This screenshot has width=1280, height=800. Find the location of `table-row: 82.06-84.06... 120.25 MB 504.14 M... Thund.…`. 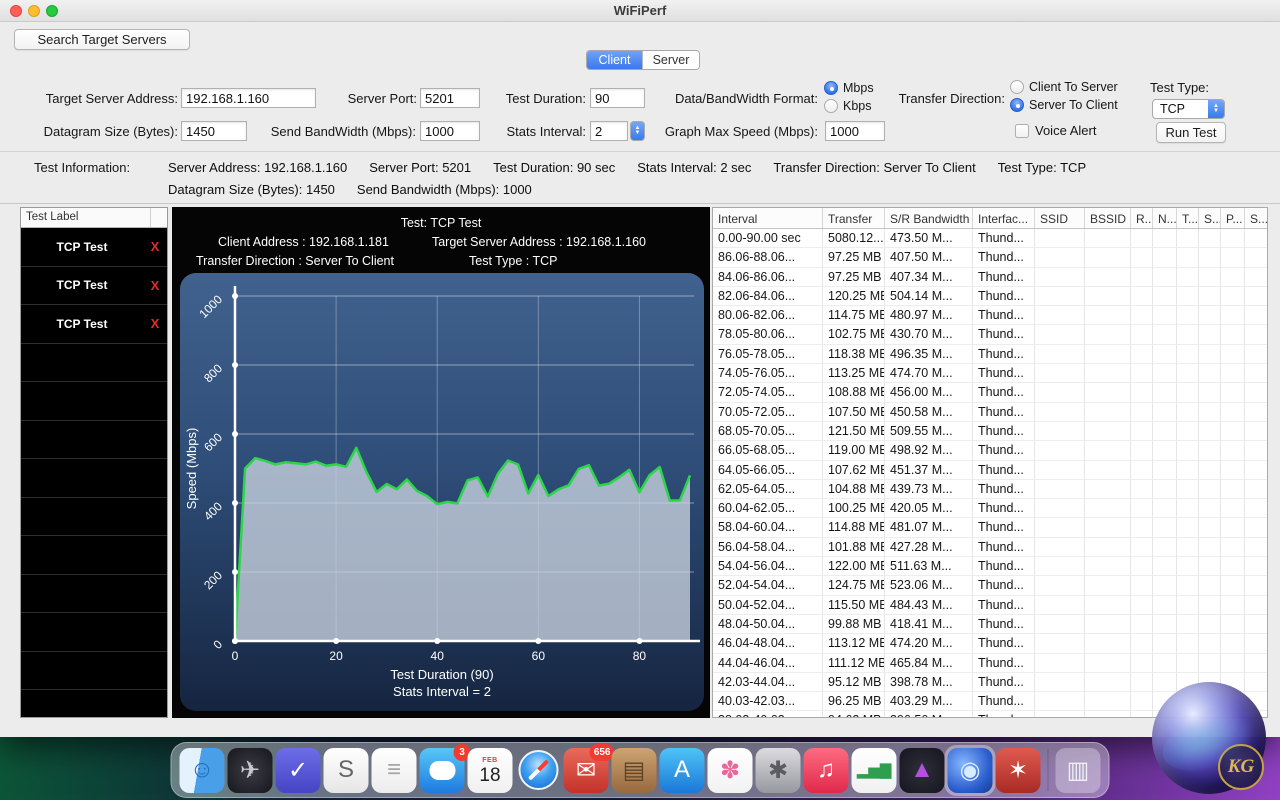

table-row: 82.06-84.06... 120.25 MB 504.14 M... Thund.… is located at coordinates (990, 296).